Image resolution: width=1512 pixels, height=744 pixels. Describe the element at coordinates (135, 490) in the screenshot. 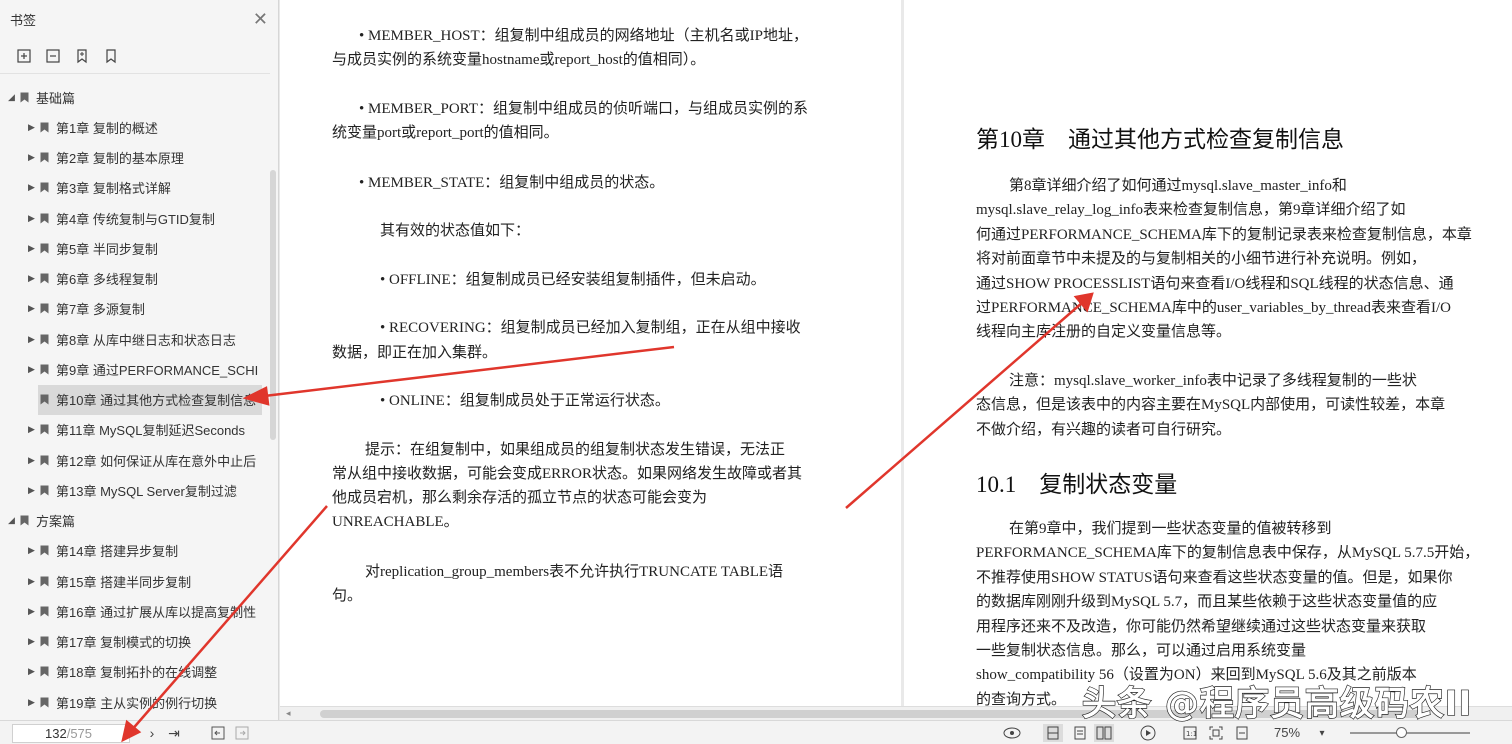

I see `bookmark-item: ▶ 第13章 MySQL Server复制过滤` at that location.